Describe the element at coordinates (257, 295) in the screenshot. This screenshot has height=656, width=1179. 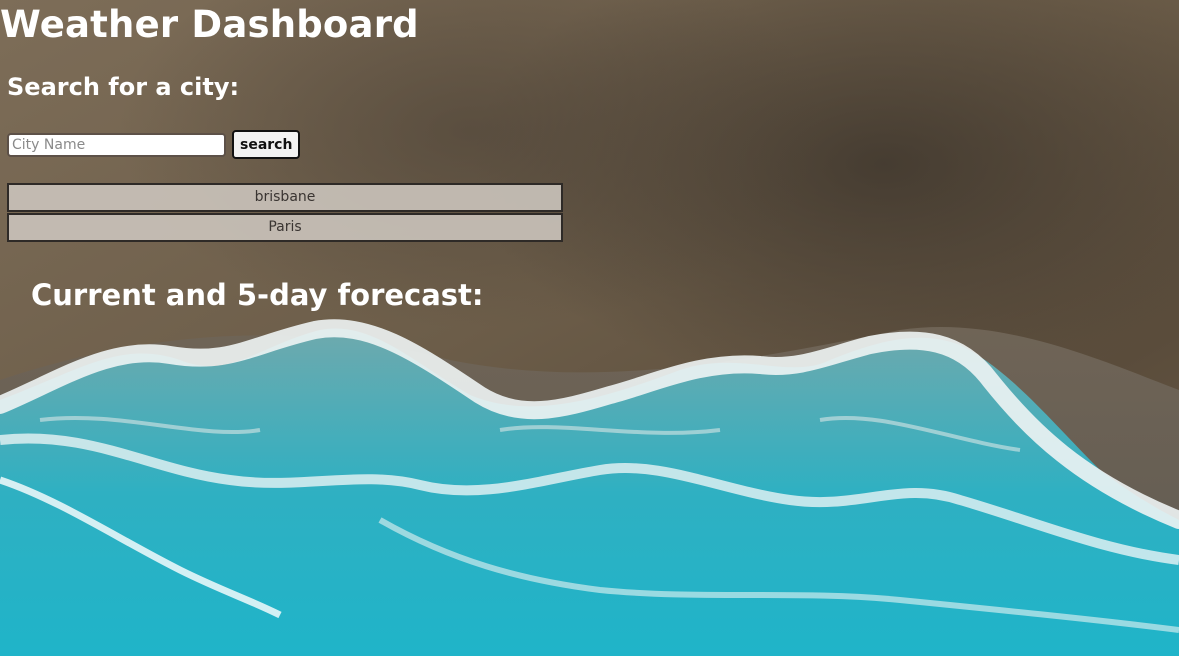
I see `forecast-heading: Current and 5-day forecast:` at that location.